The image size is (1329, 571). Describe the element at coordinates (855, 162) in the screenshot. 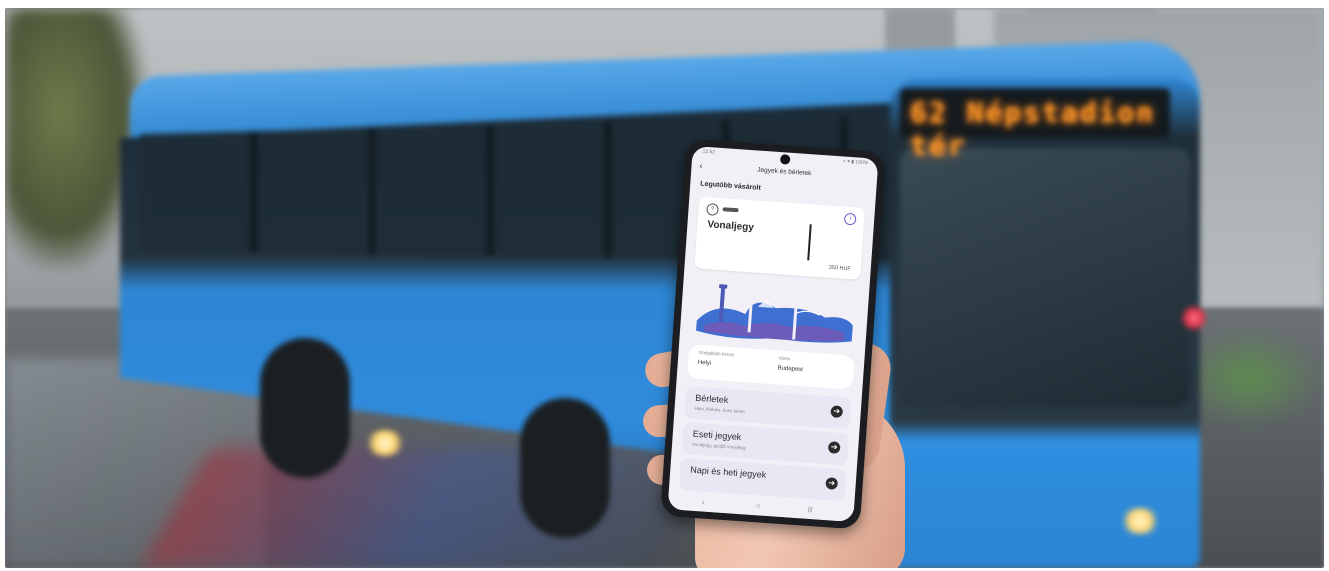

I see `status-icons: ◐ ▾ ▮ 100%` at that location.